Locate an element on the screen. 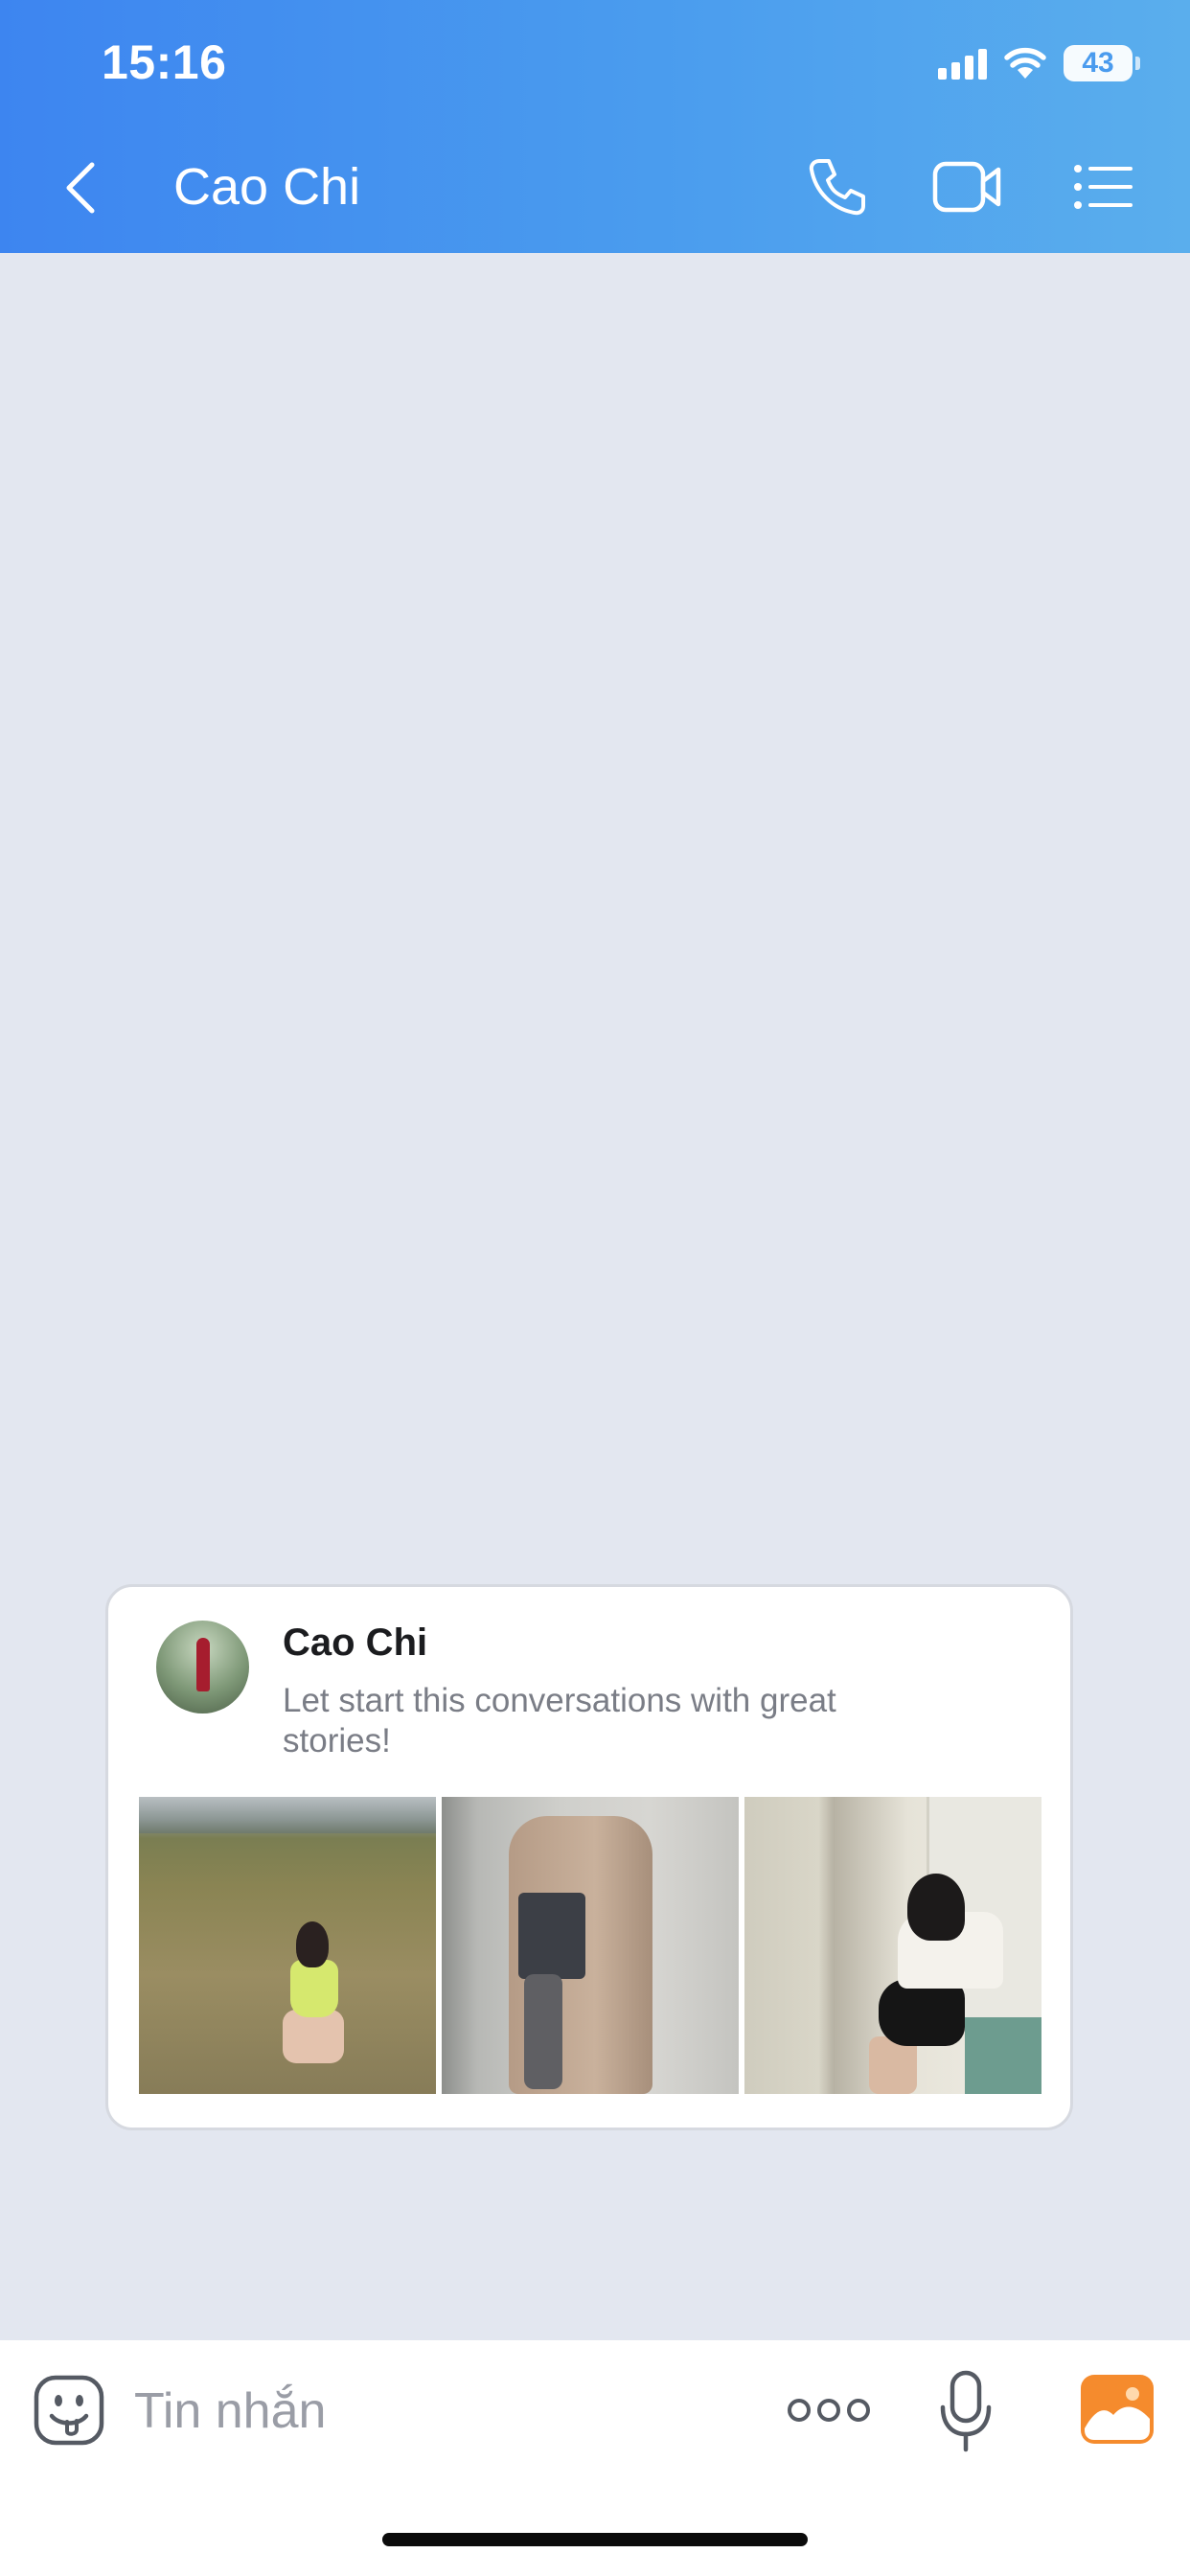  status-icons: 43 is located at coordinates (1039, 63).